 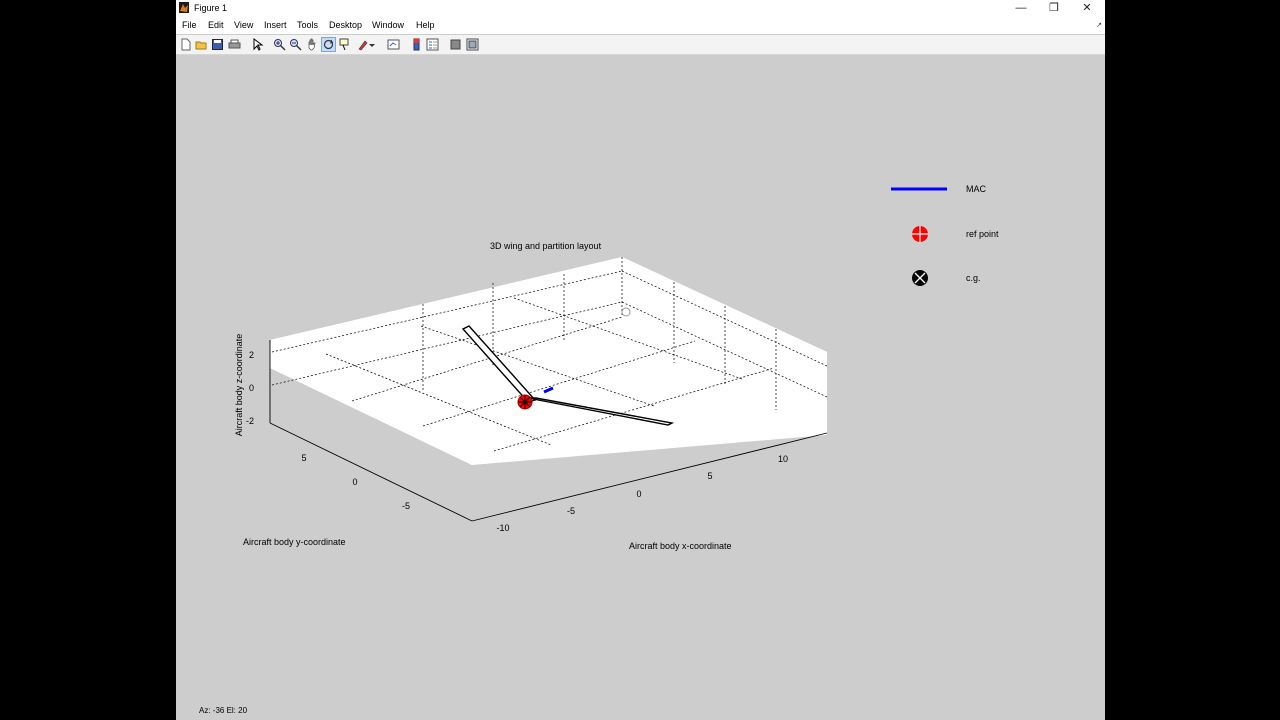 I want to click on z-tick-label: -2, so click(x=250, y=421).